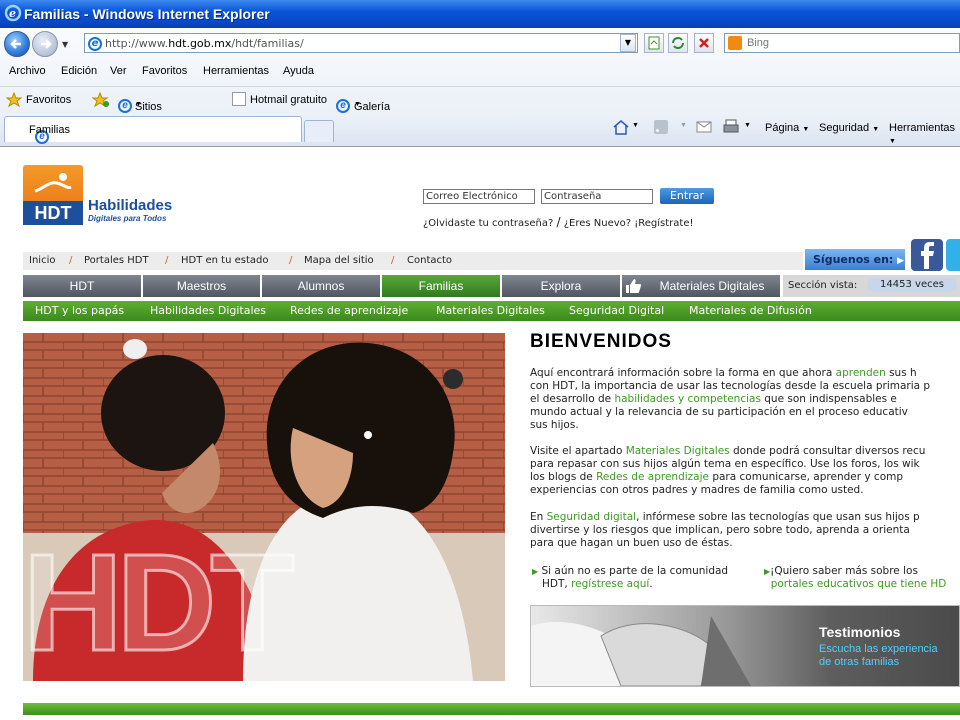 This screenshot has height=720, width=960. I want to click on cmd-pagina: Página ▼, so click(787, 128).